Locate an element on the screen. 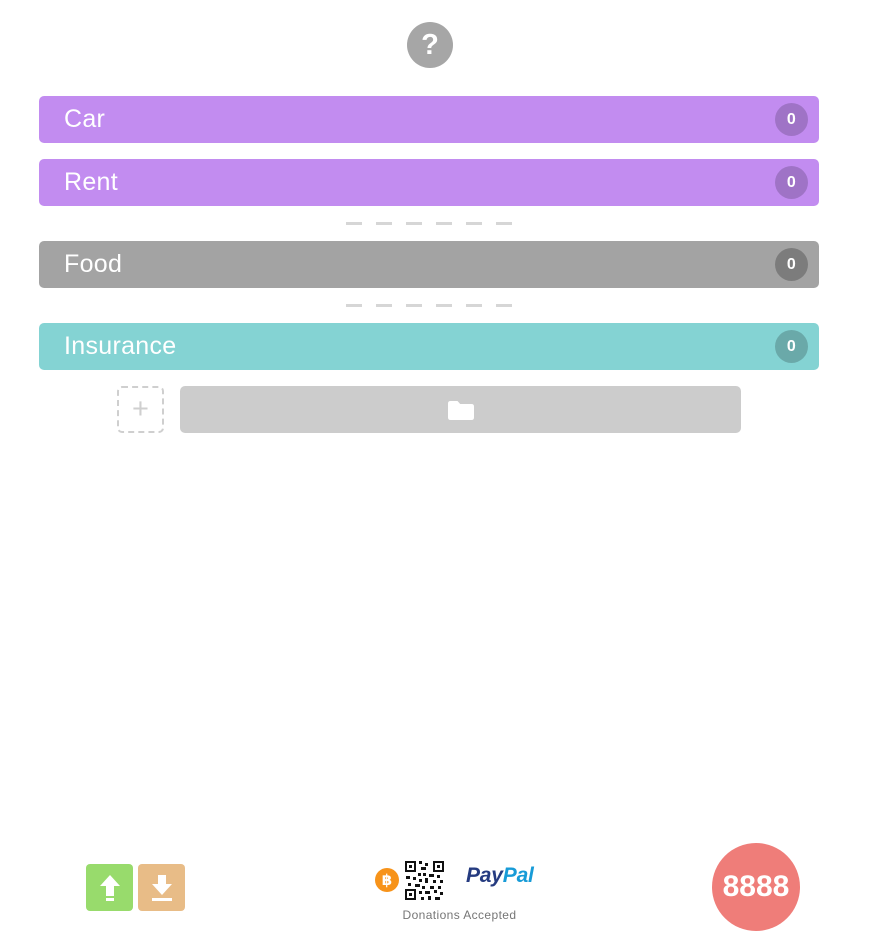 The width and height of the screenshot is (878, 950). category-label: Car is located at coordinates (85, 119).